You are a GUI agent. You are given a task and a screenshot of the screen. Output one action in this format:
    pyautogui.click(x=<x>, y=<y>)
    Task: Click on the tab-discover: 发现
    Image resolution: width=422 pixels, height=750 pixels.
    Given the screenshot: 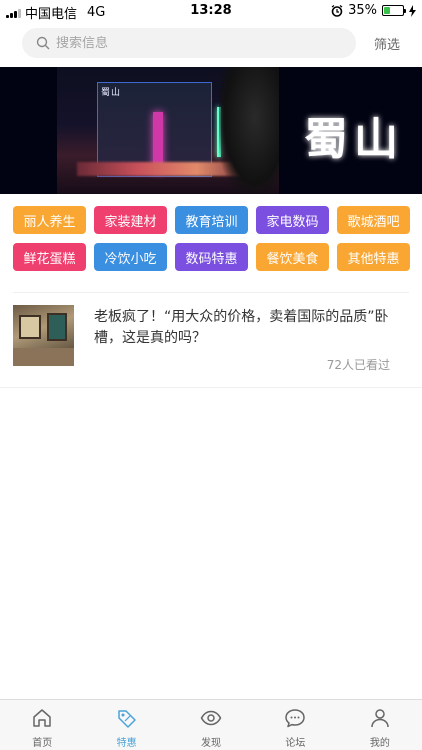 What is the action you would take?
    pyautogui.click(x=211, y=725)
    